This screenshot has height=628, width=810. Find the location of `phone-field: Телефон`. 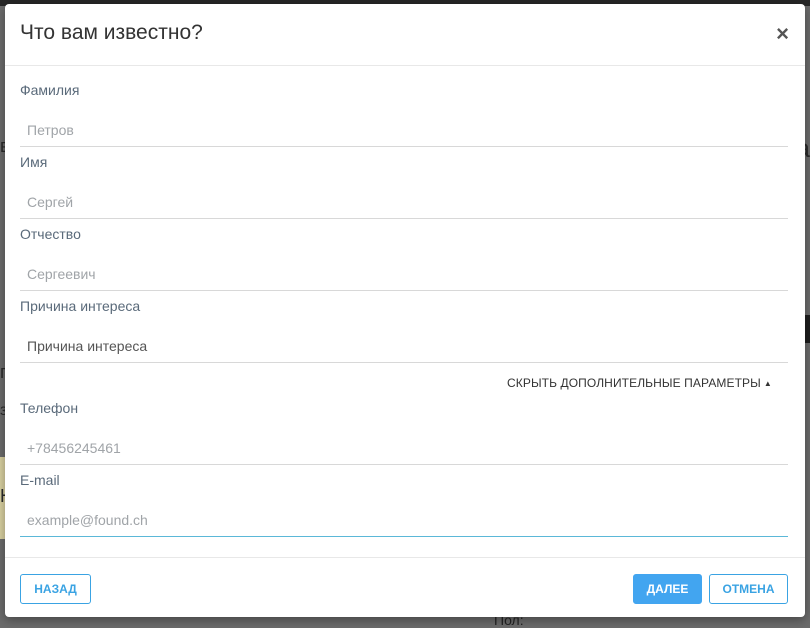

phone-field: Телефон is located at coordinates (404, 432).